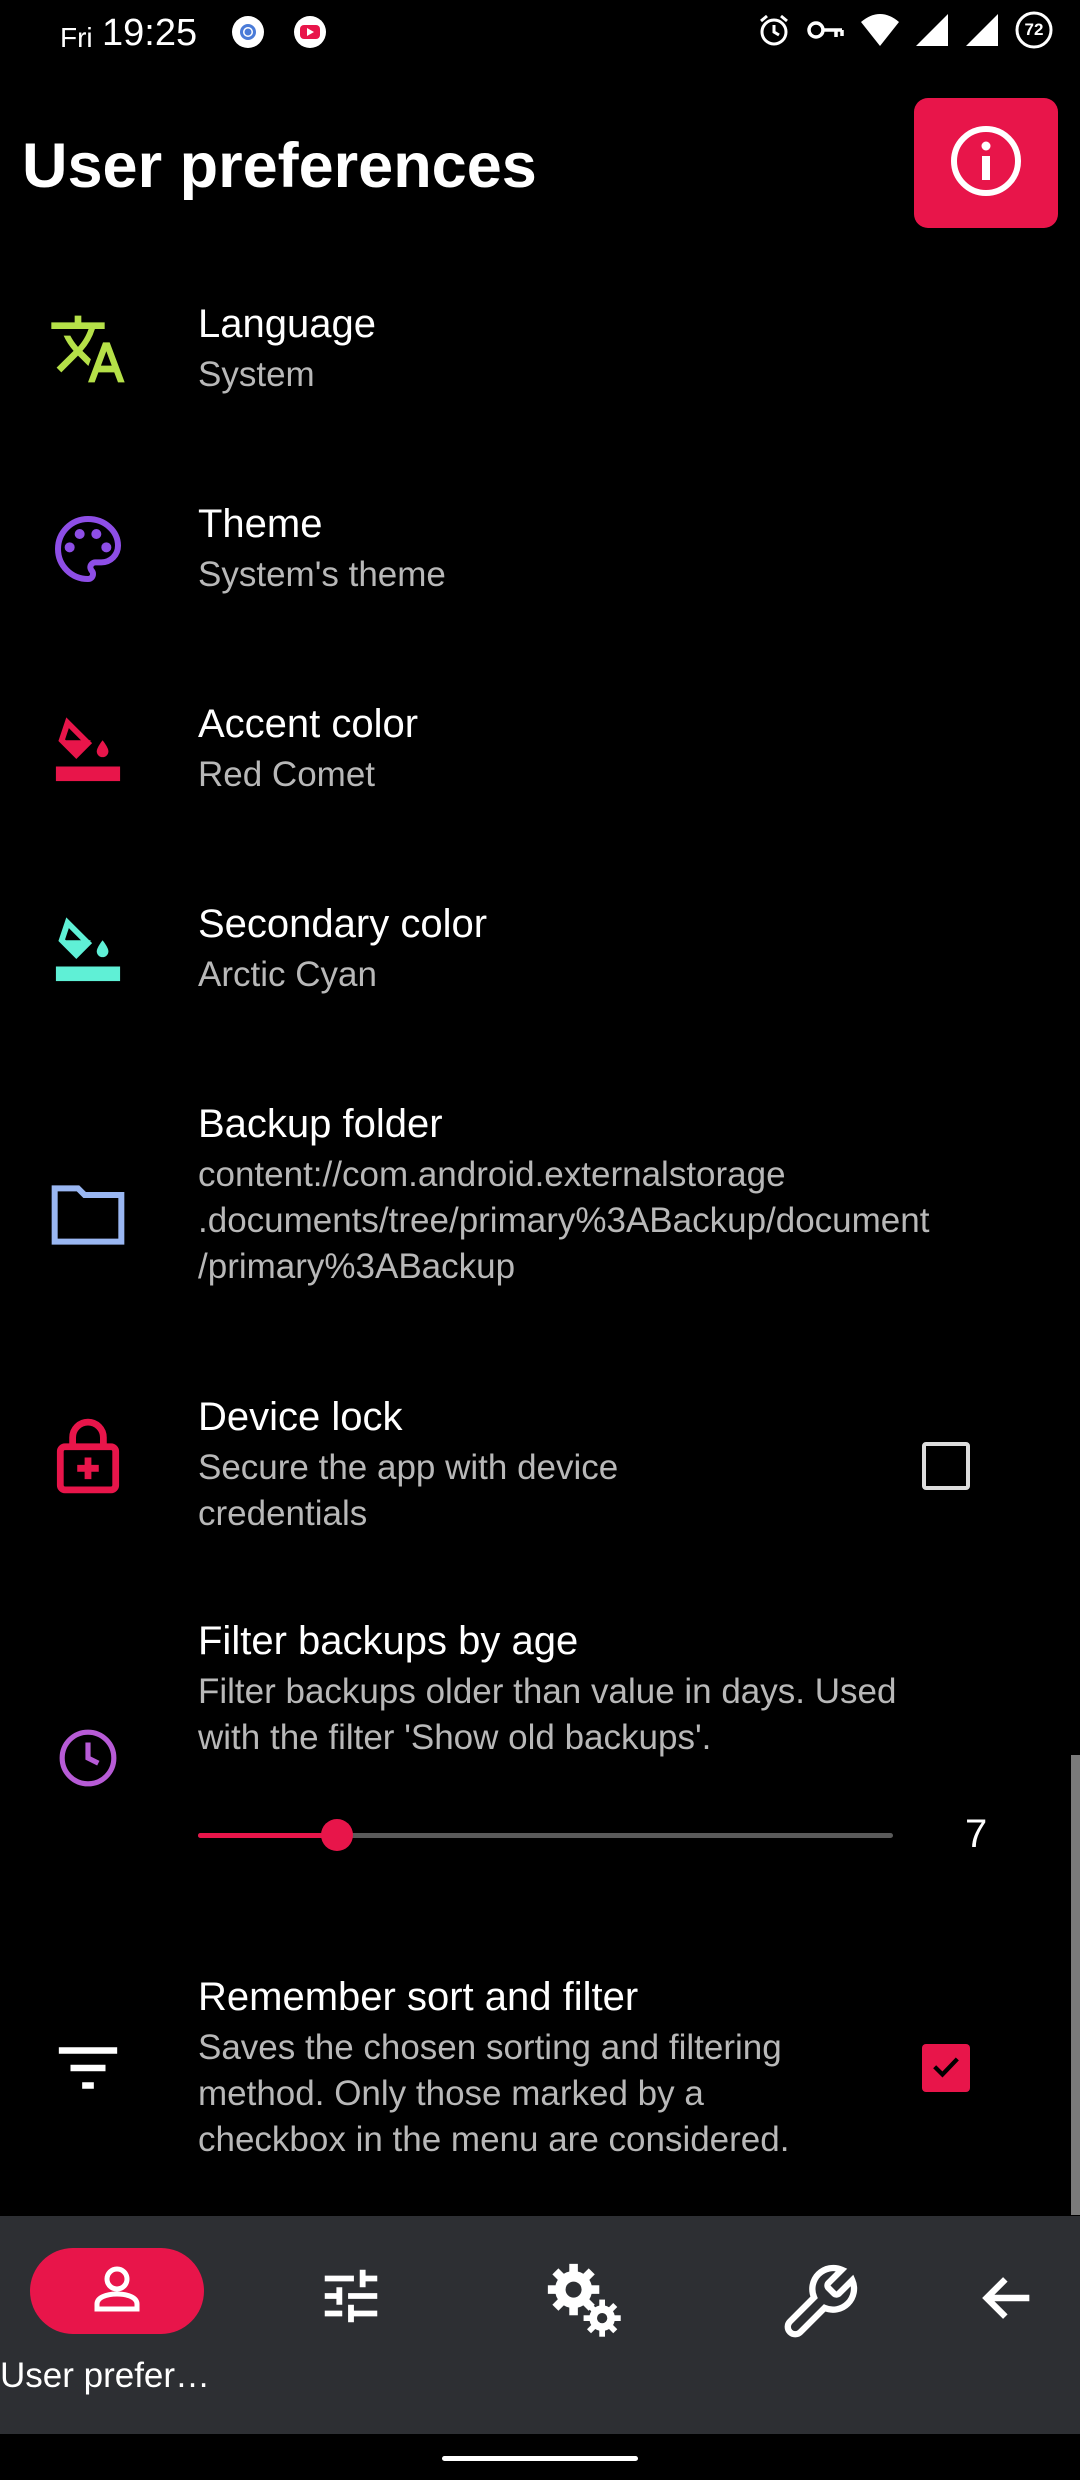 Image resolution: width=1080 pixels, height=2480 pixels. What do you see at coordinates (256, 374) in the screenshot?
I see `pref-summary: System` at bounding box center [256, 374].